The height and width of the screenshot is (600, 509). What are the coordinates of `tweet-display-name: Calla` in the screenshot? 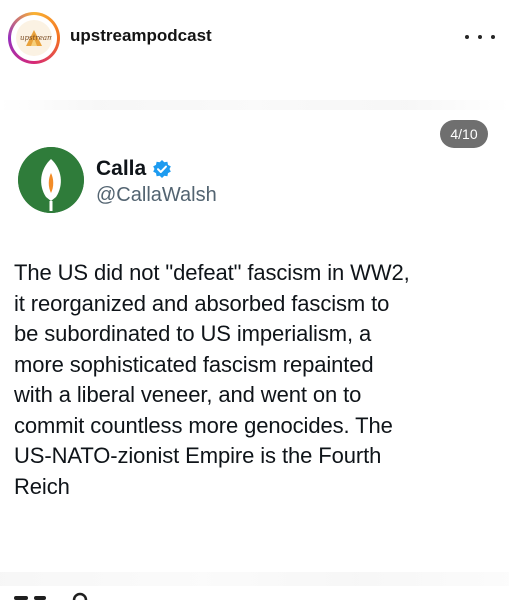 It's located at (134, 169).